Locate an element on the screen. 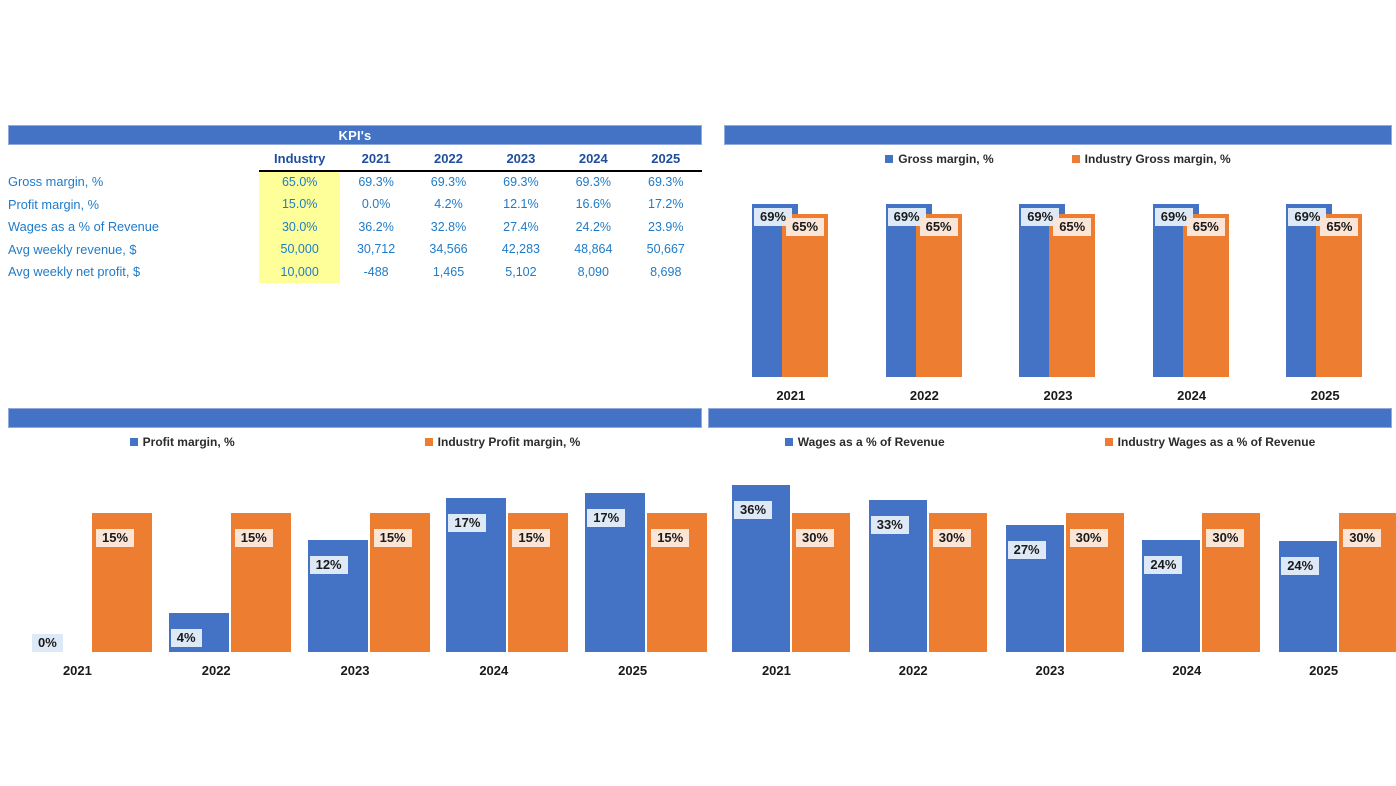 The image size is (1396, 786). kpi-cell-2022: 32.8% is located at coordinates (448, 226).